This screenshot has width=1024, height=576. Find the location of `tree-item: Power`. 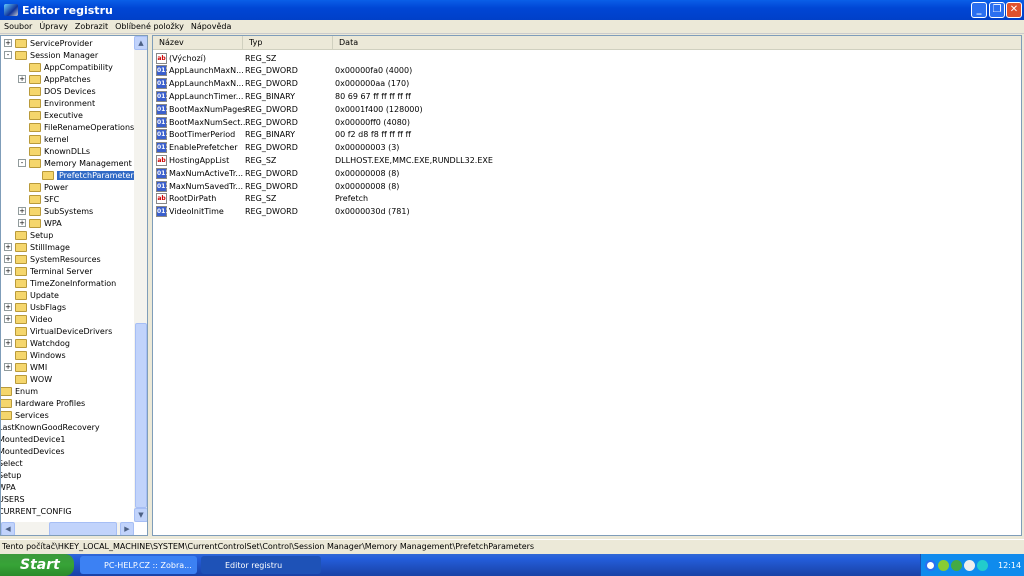

tree-item: Power is located at coordinates (43, 187).